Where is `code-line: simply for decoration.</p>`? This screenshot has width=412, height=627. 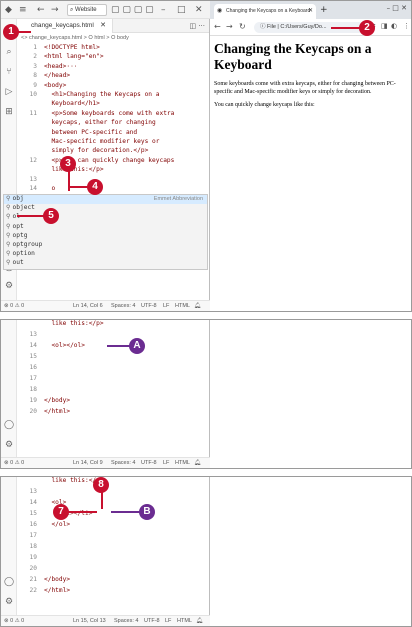 code-line: simply for decoration.</p> is located at coordinates (96, 151).